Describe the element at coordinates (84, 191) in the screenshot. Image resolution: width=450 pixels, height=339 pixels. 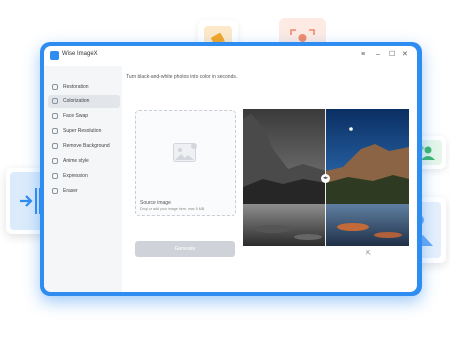
I see `sidebar-item-eraser: Eraser` at that location.